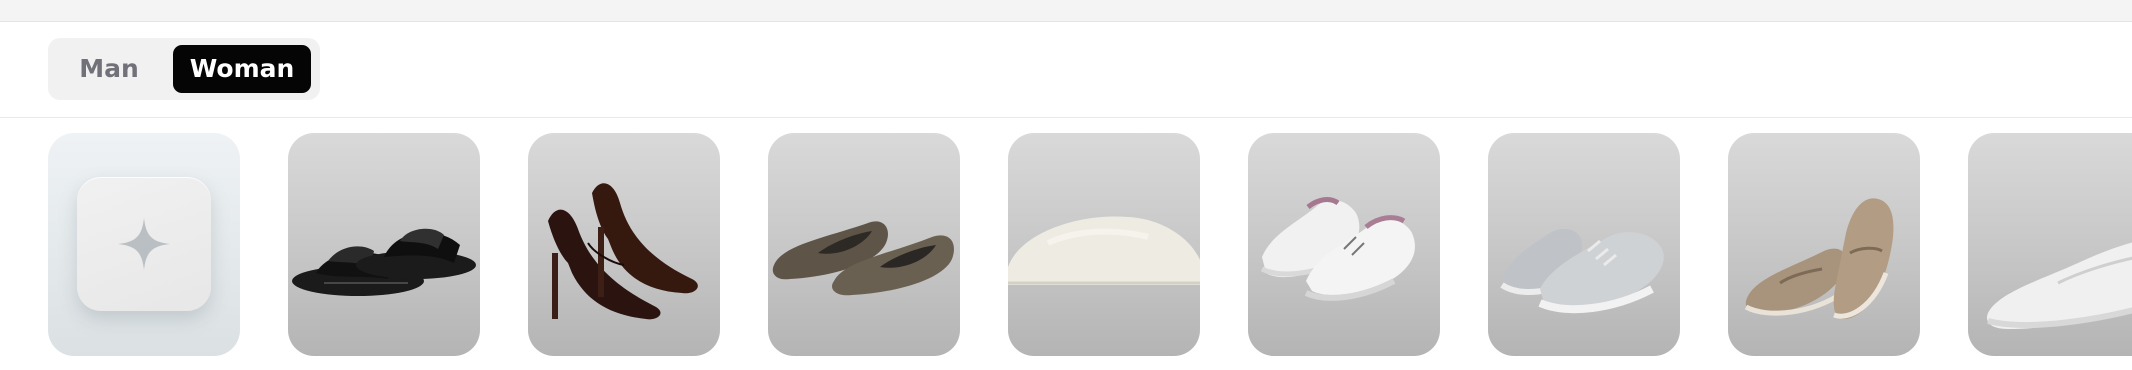 Image resolution: width=2132 pixels, height=370 pixels. I want to click on category-card-flats, so click(864, 244).